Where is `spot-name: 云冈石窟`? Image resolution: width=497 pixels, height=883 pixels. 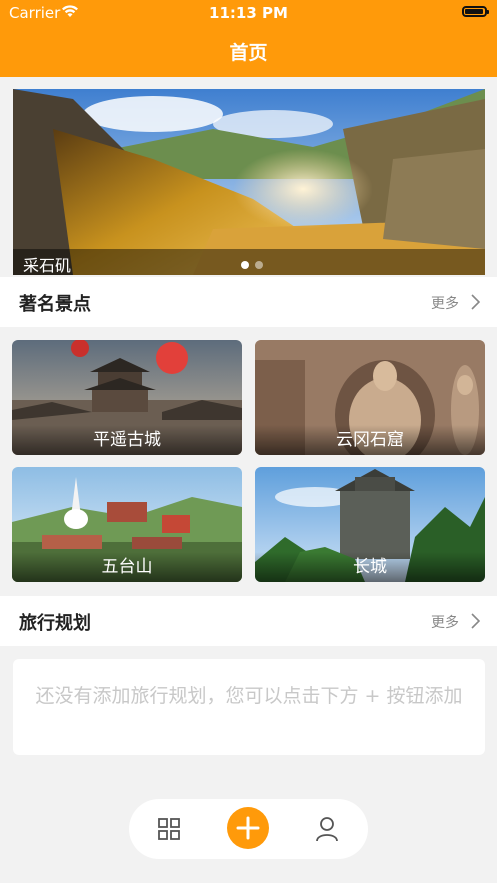 spot-name: 云冈石窟 is located at coordinates (370, 440).